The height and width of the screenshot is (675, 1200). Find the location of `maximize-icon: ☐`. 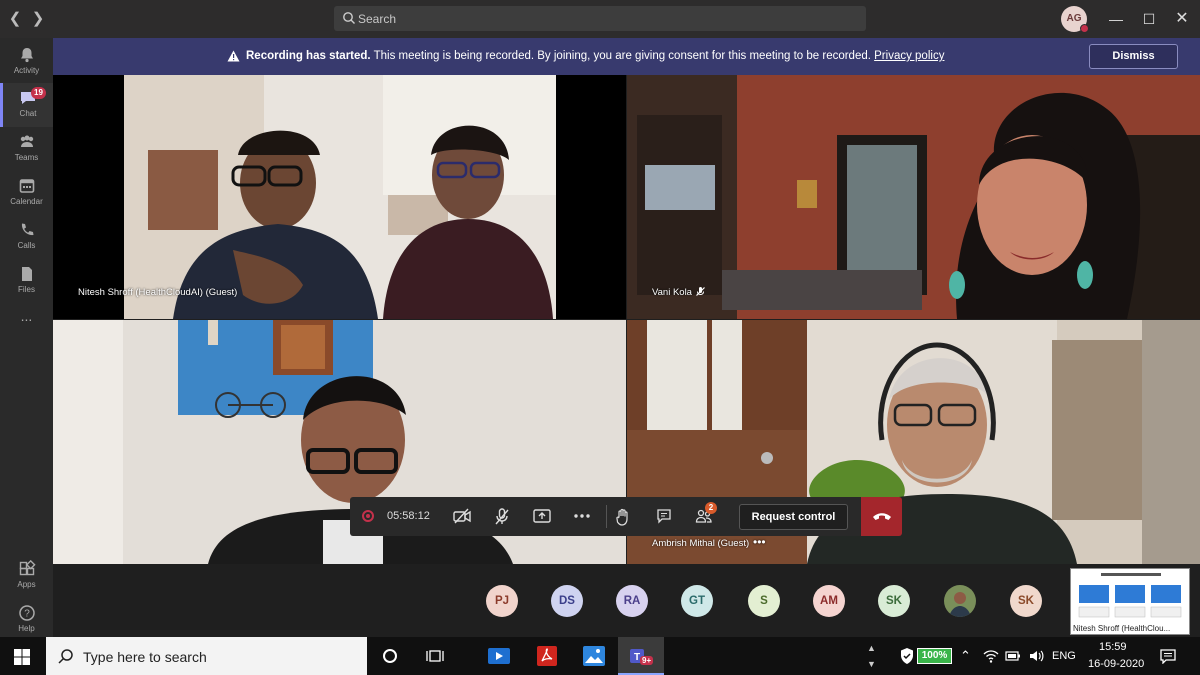

maximize-icon: ☐ is located at coordinates (1149, 19).